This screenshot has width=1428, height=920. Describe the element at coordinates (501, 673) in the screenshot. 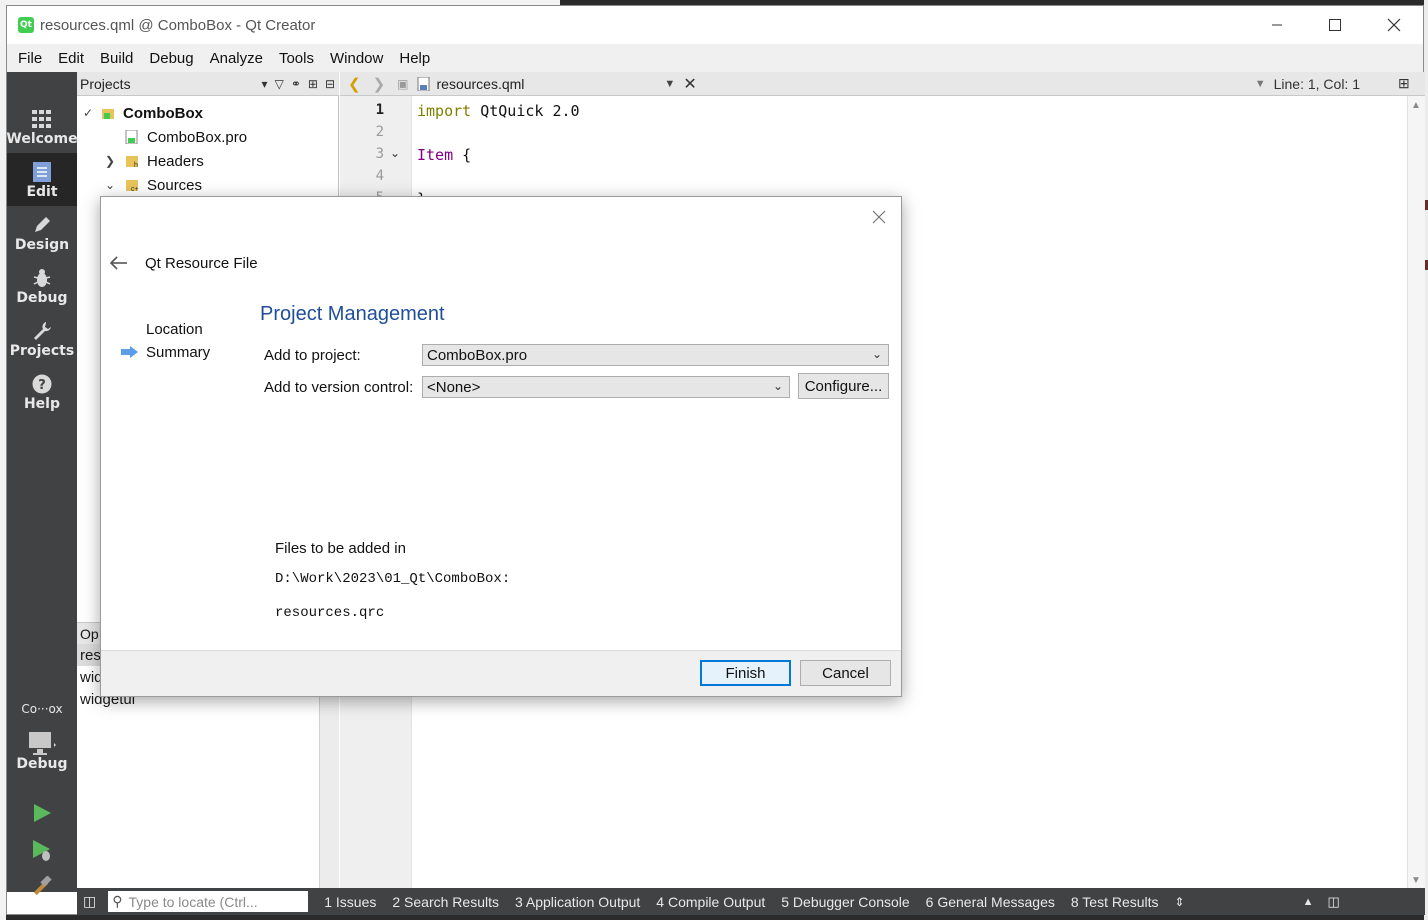

I see `dialog-footer: Finish Cancel` at that location.